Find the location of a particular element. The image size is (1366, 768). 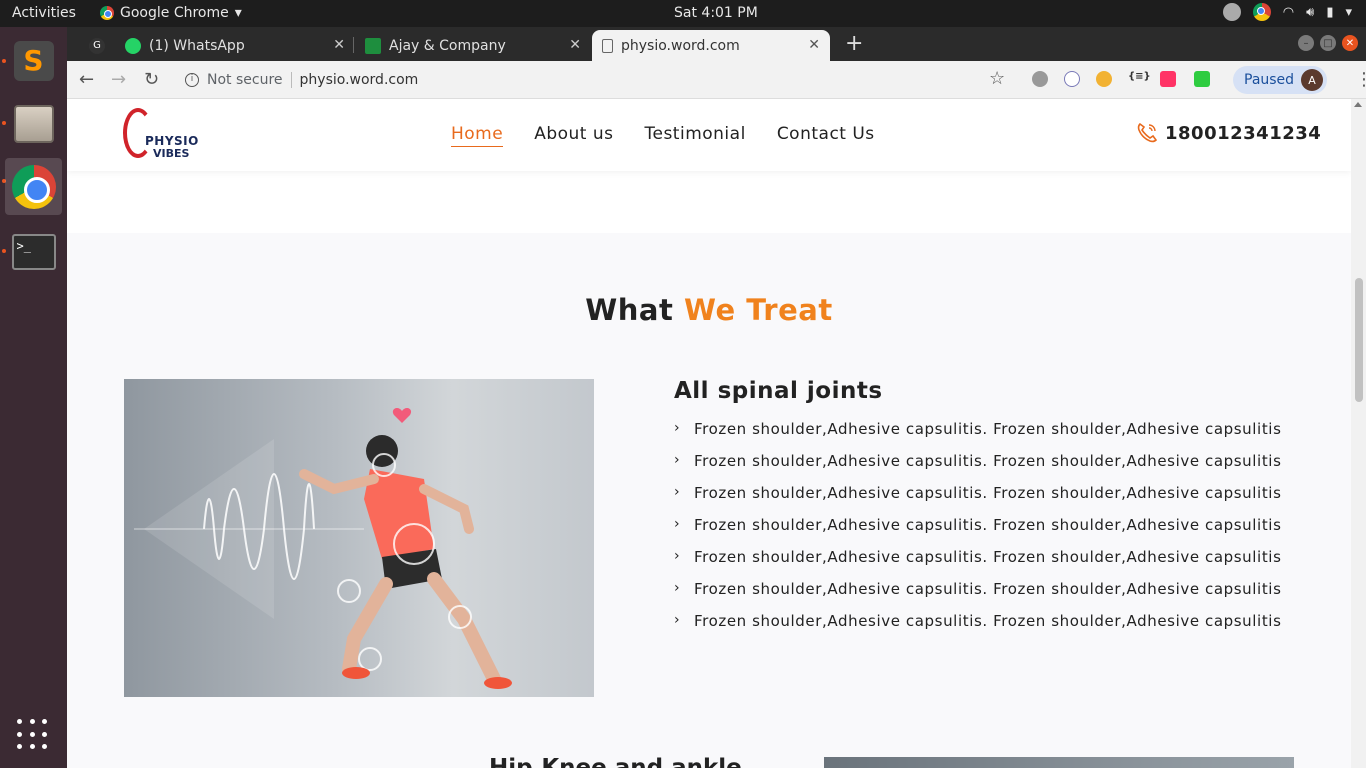

tab-whatsapp: (1) WhatsApp ✕ is located at coordinates (235, 45).